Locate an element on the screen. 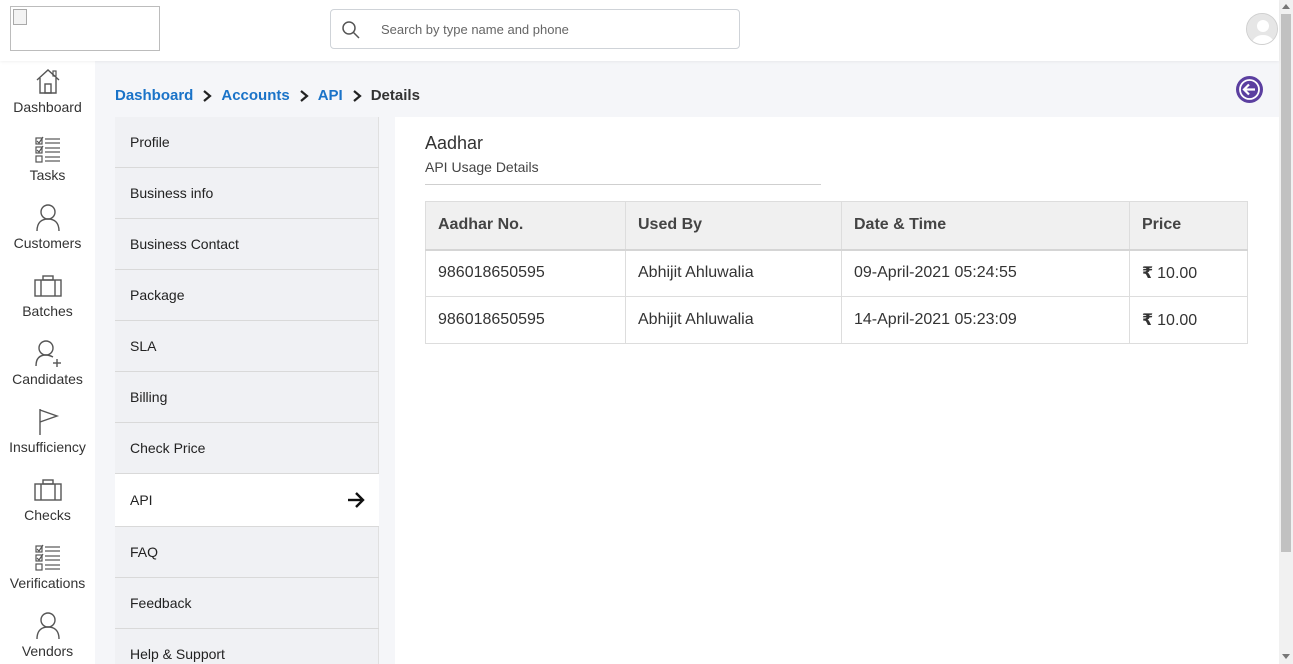 This screenshot has height=664, width=1293. table-header-row: Aadhar No. Used By Date & Time Price is located at coordinates (836, 226).